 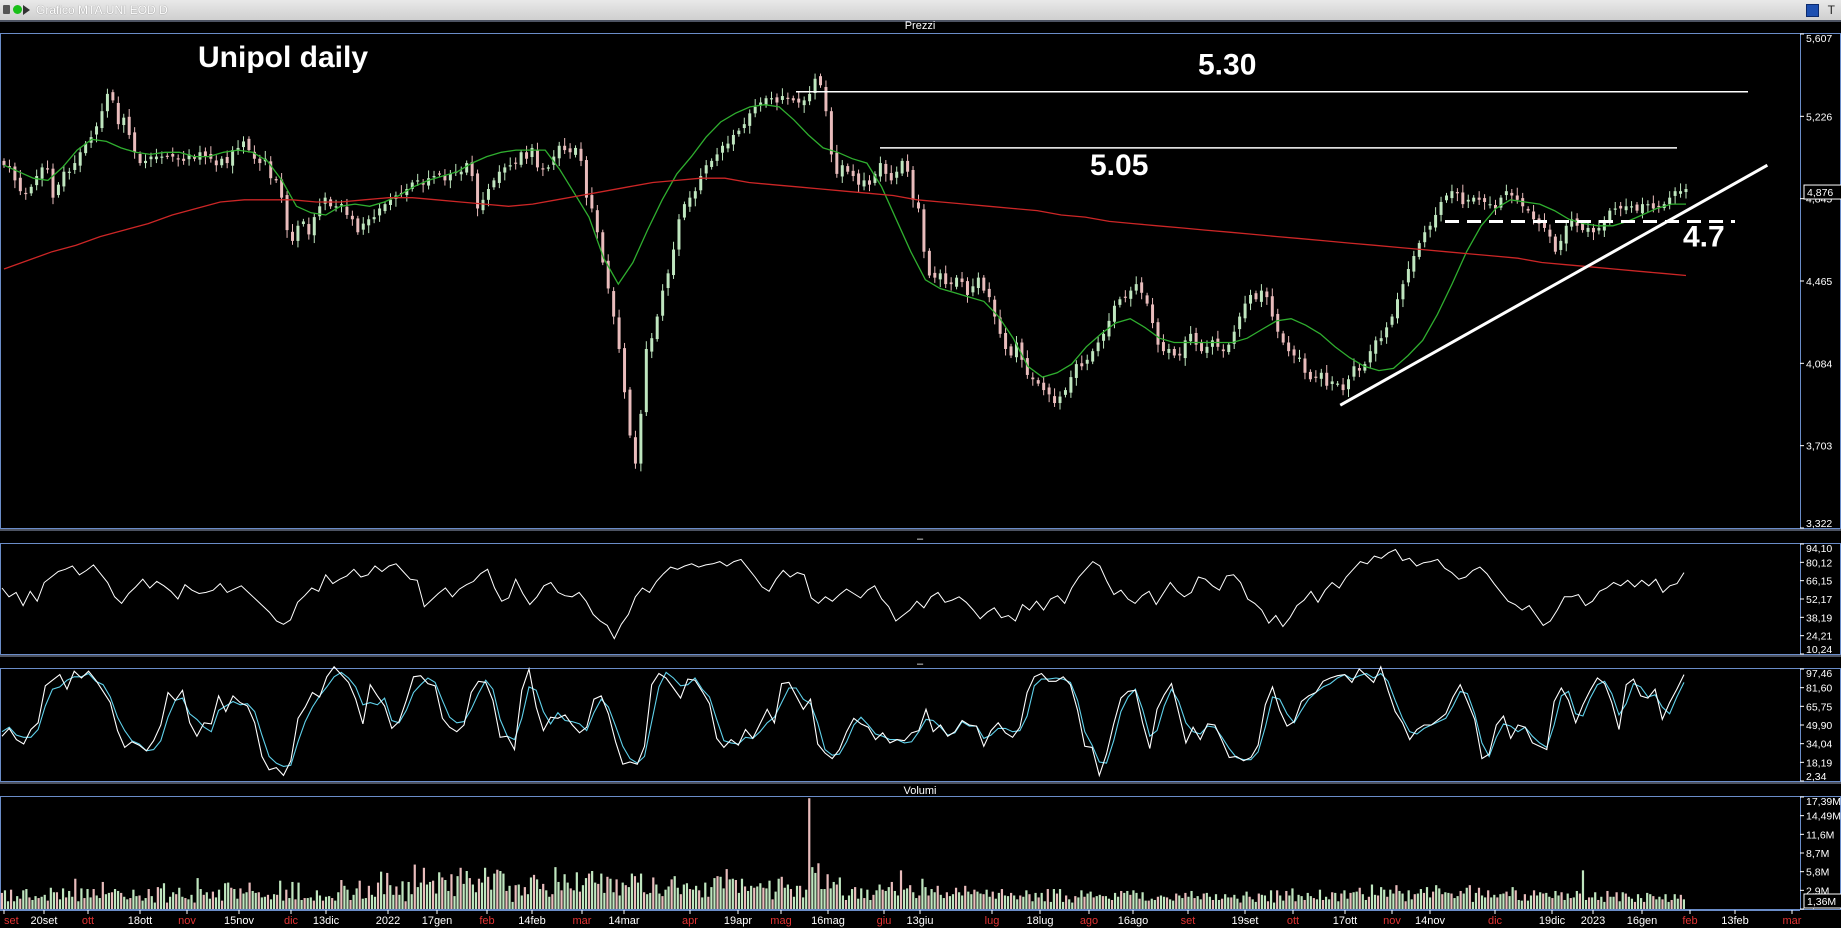 I want to click on x-tick-label: set, so click(x=11, y=921).